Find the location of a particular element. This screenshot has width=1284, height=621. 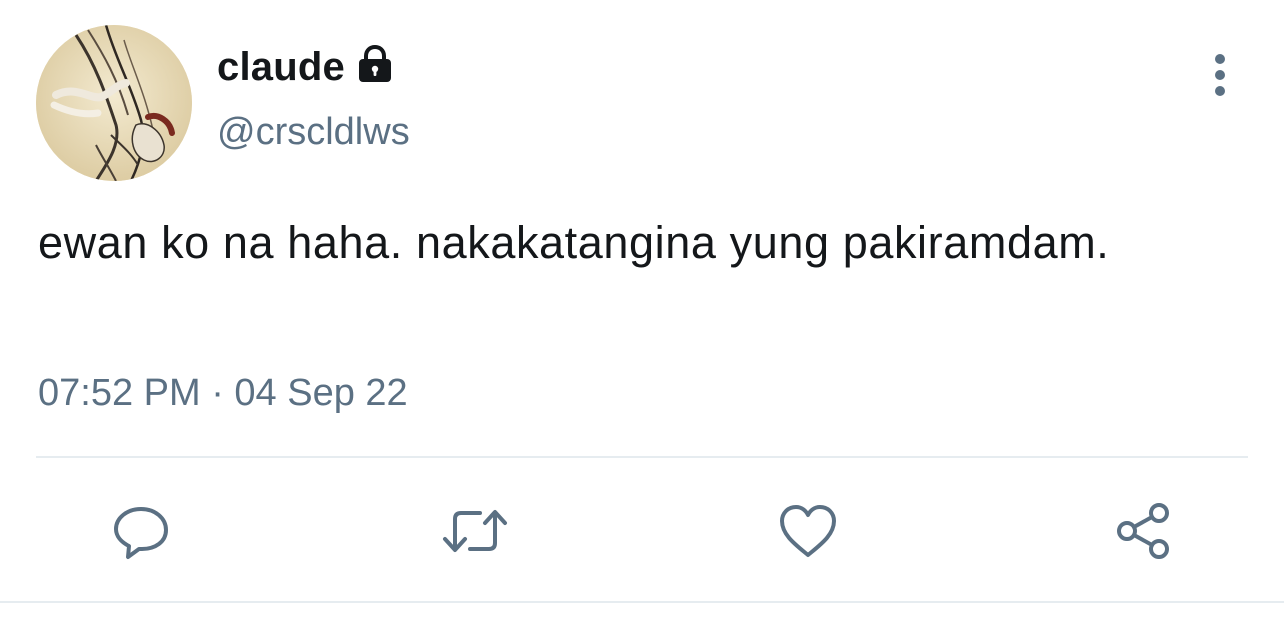

tweet-timestamp: 07:52 PM · 04 Sep 22 is located at coordinates (223, 393).